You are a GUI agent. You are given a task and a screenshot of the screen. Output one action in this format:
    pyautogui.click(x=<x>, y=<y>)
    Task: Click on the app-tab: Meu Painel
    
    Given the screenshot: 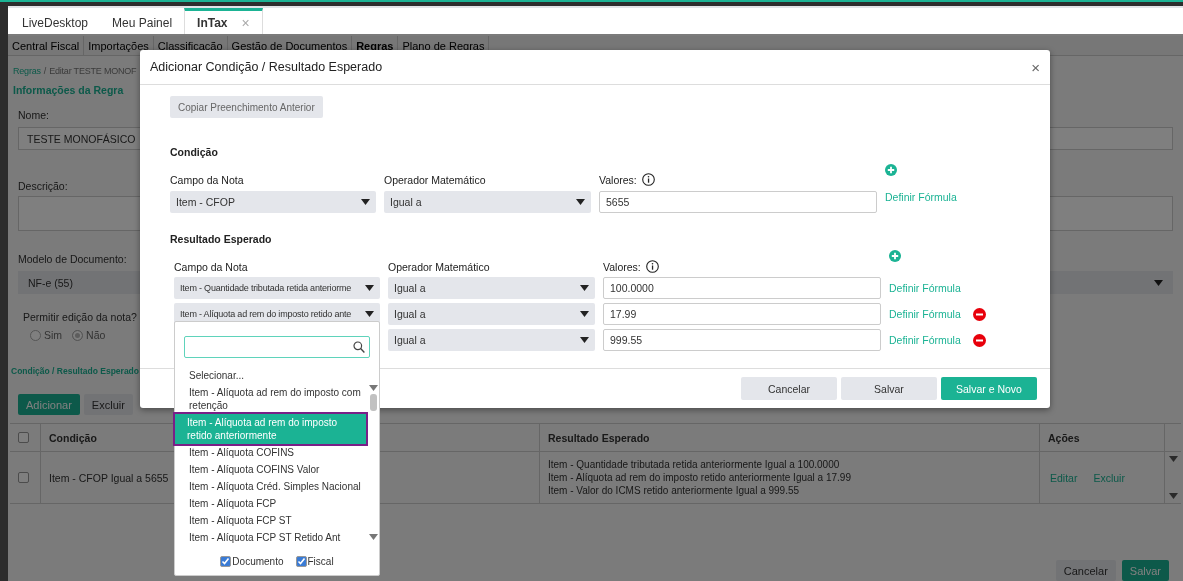 What is the action you would take?
    pyautogui.click(x=142, y=21)
    